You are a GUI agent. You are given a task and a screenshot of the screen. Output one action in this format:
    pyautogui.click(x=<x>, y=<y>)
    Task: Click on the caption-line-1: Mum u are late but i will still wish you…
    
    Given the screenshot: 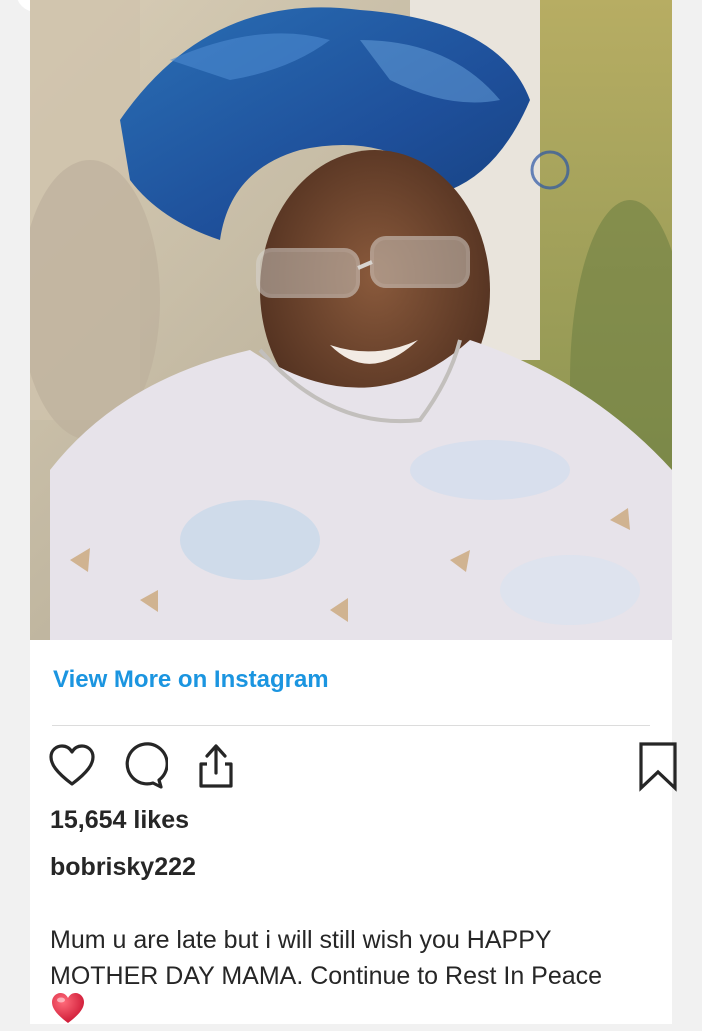 What is the action you would take?
    pyautogui.click(x=301, y=940)
    